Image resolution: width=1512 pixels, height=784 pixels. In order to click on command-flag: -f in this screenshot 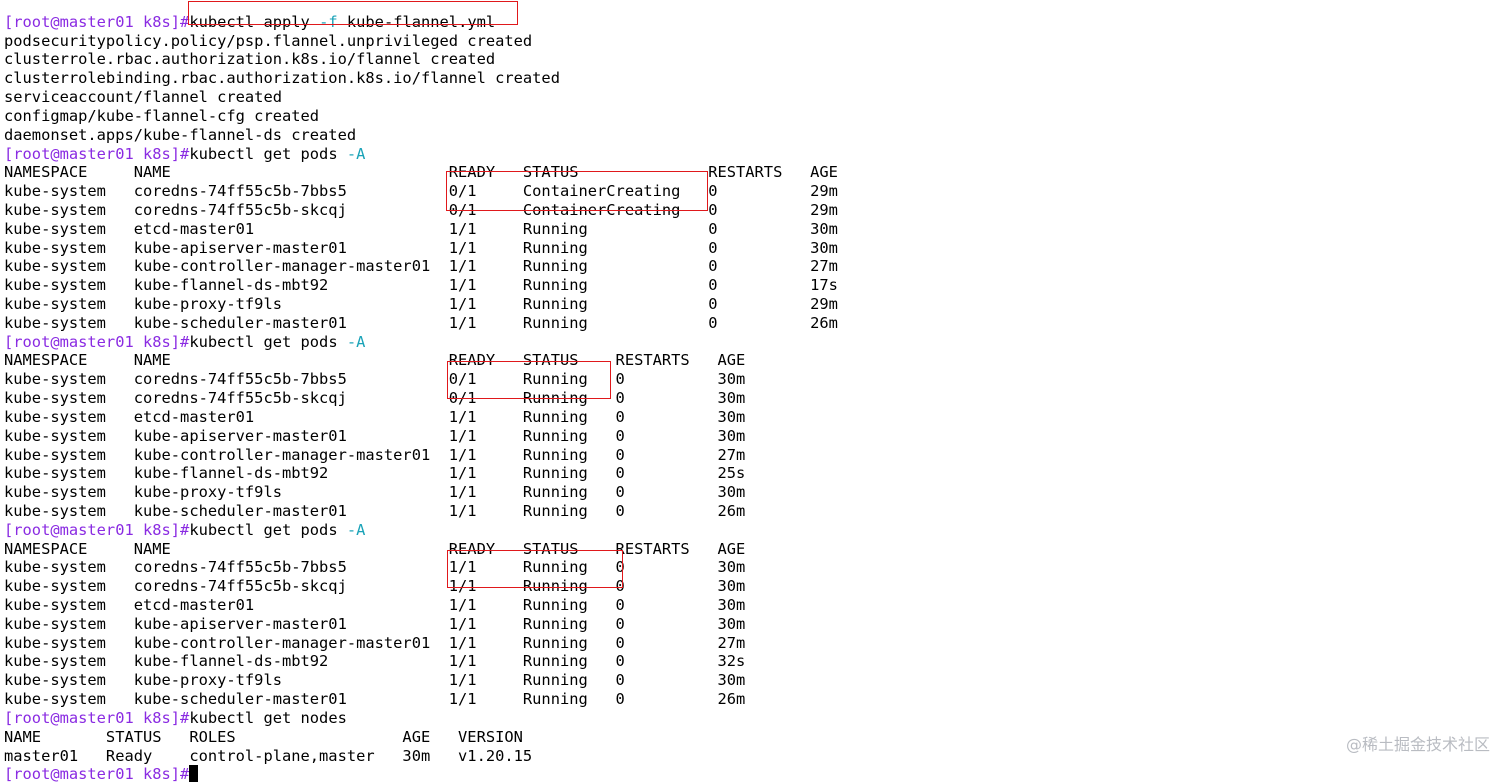, I will do `click(328, 21)`.